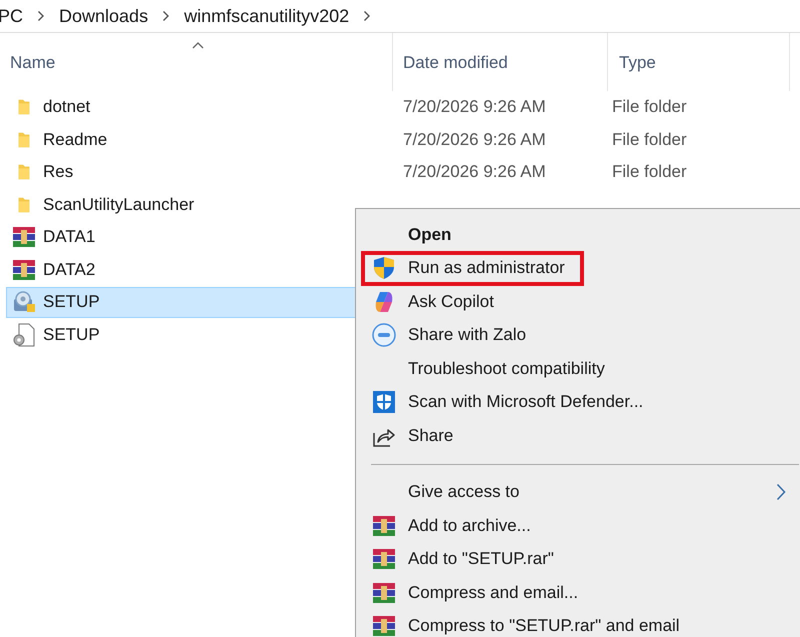 The width and height of the screenshot is (800, 637). I want to click on breadcrumb-item: winmfscanutilityv202, so click(267, 16).